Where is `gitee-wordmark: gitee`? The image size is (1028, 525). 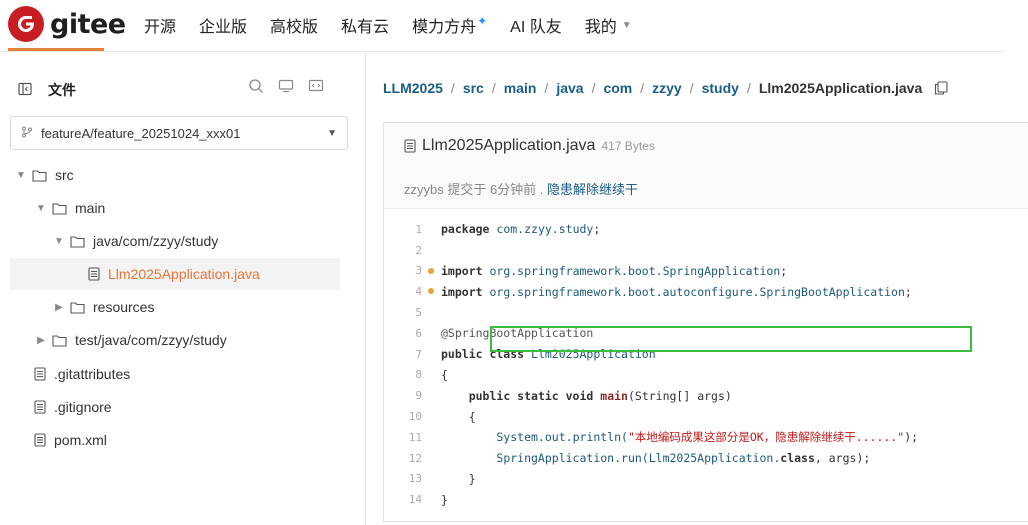 gitee-wordmark: gitee is located at coordinates (88, 24).